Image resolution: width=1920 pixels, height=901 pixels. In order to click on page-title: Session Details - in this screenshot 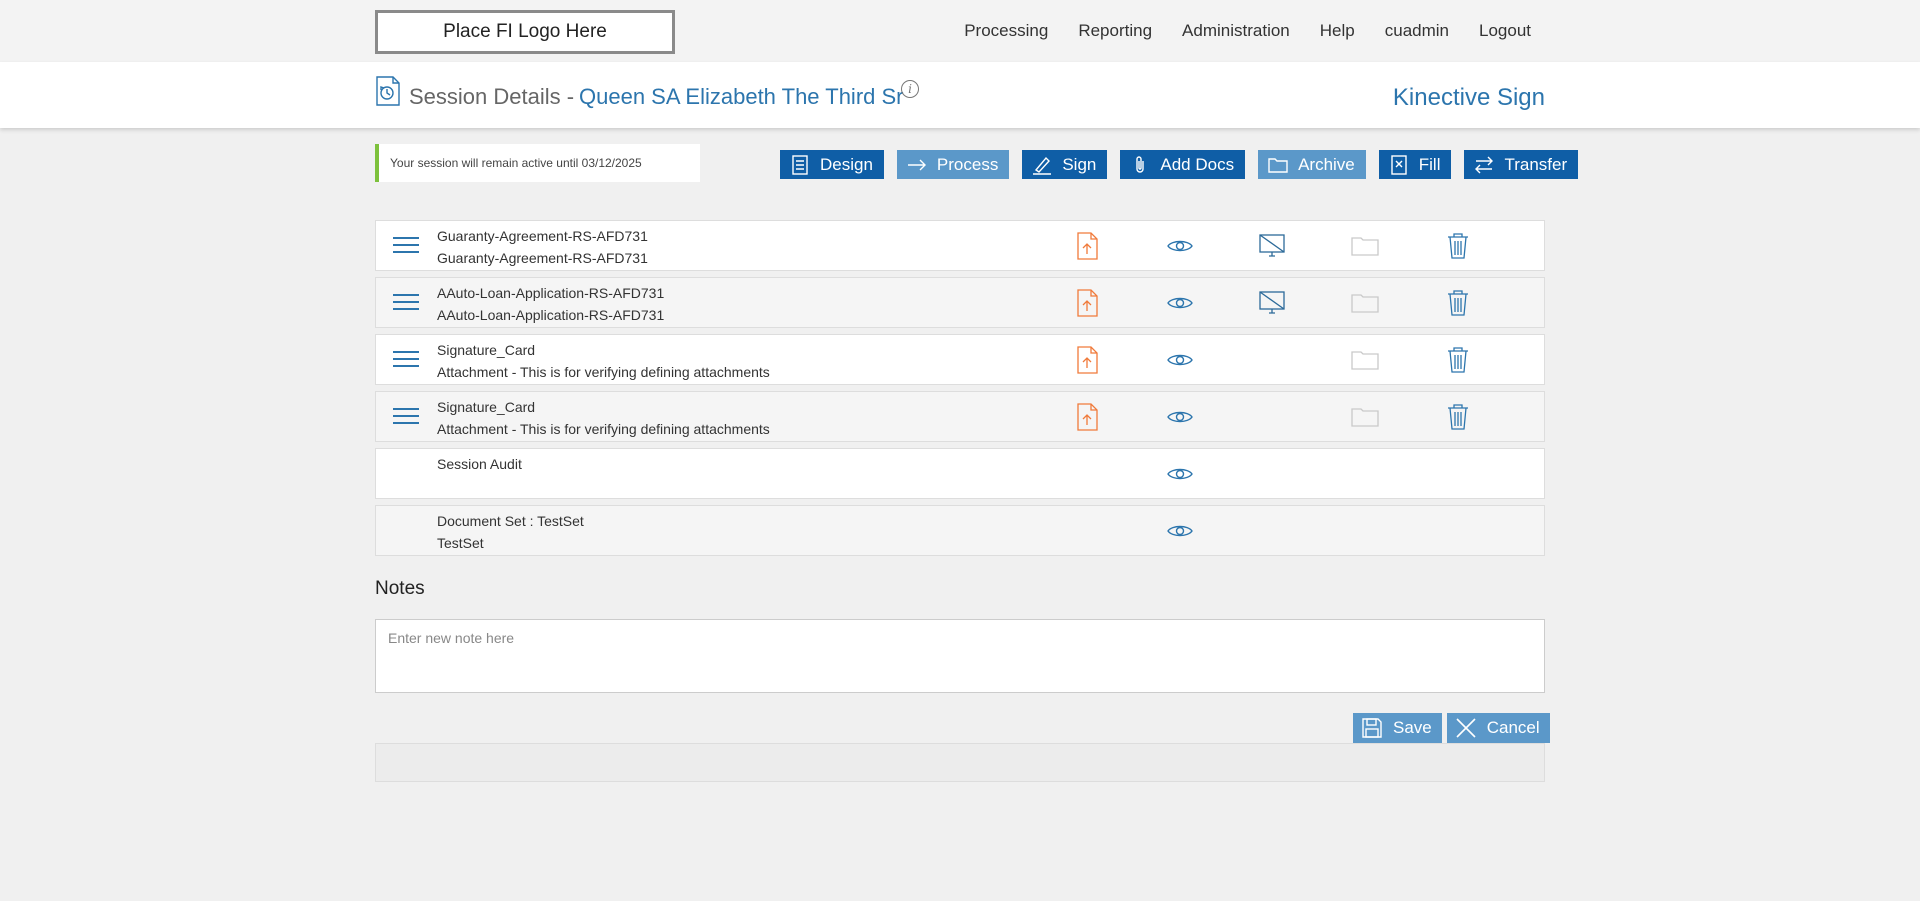, I will do `click(492, 96)`.